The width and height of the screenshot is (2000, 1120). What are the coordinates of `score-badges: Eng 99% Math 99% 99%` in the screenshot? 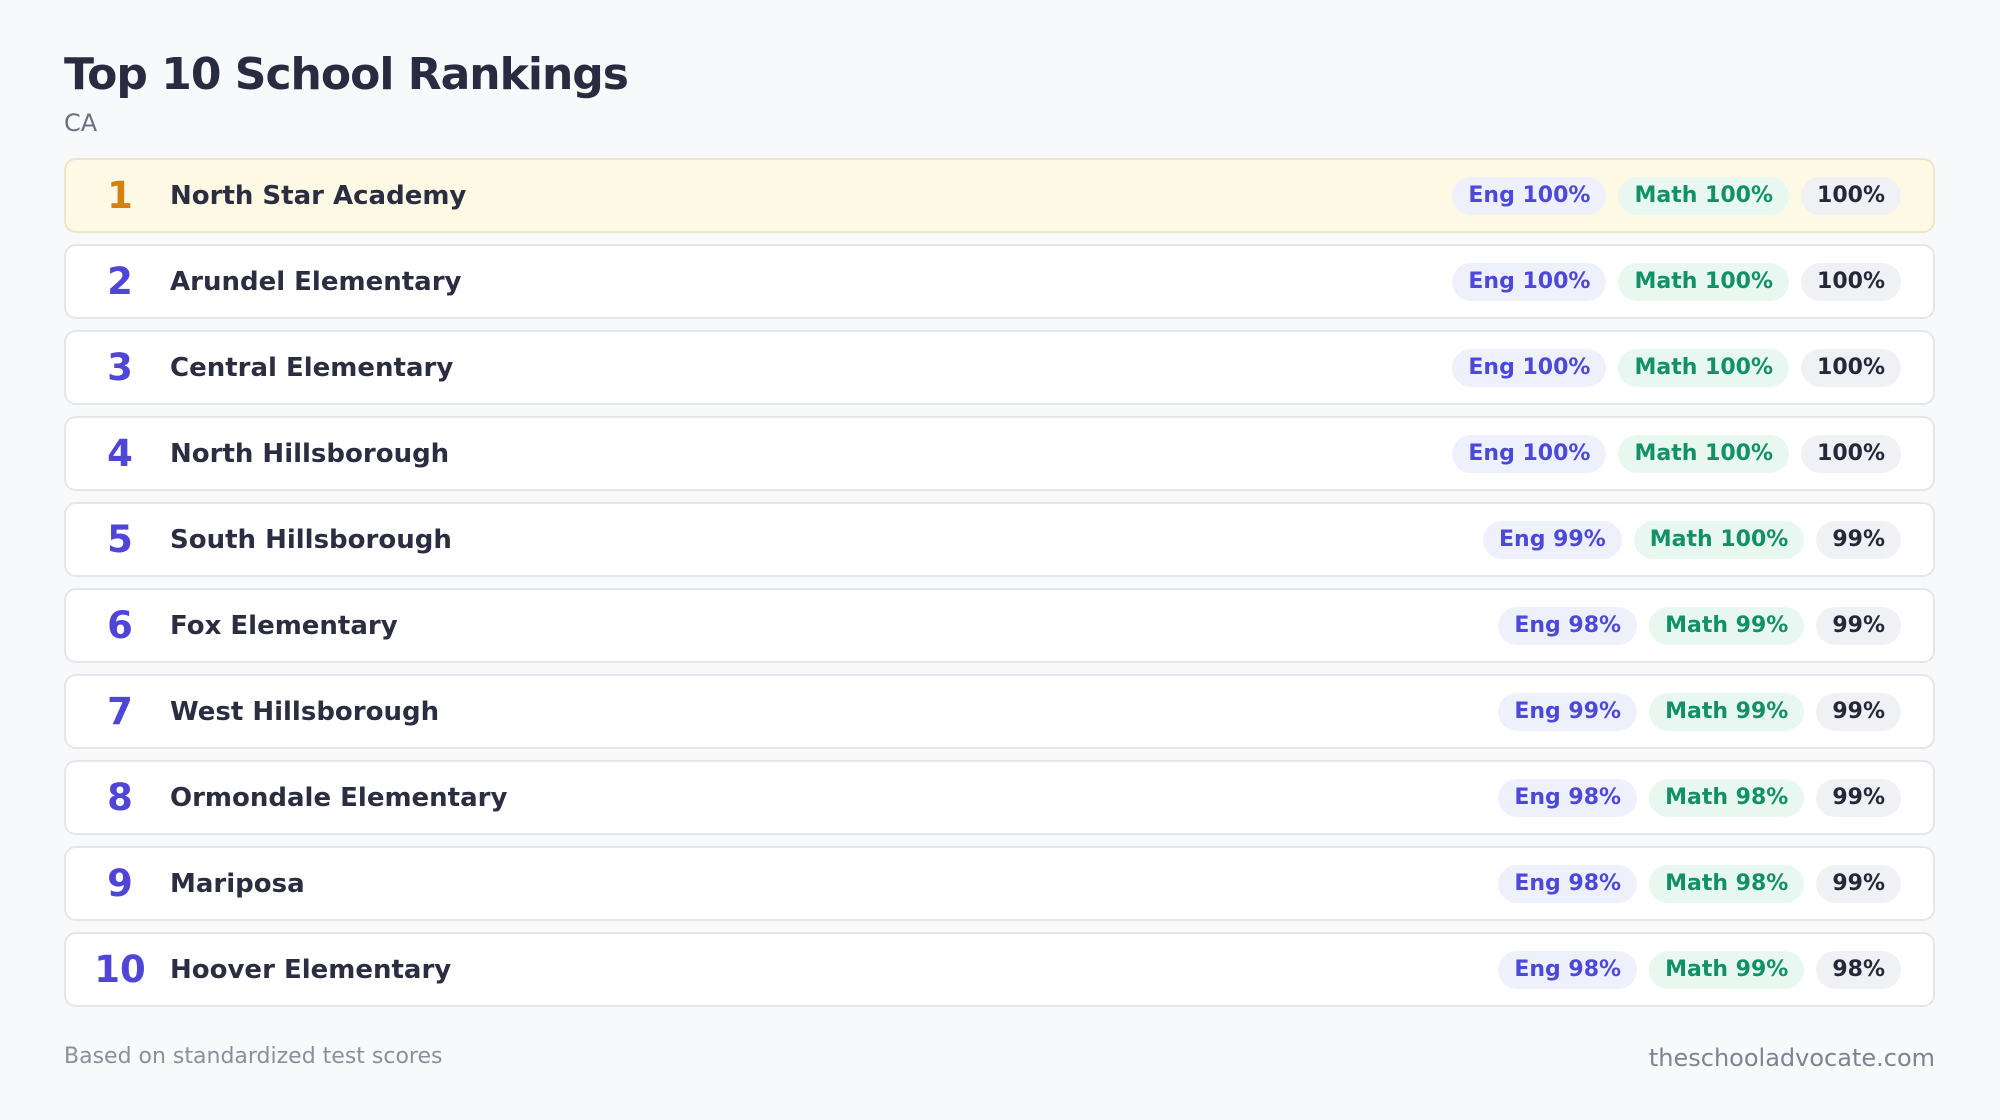 It's located at (1699, 711).